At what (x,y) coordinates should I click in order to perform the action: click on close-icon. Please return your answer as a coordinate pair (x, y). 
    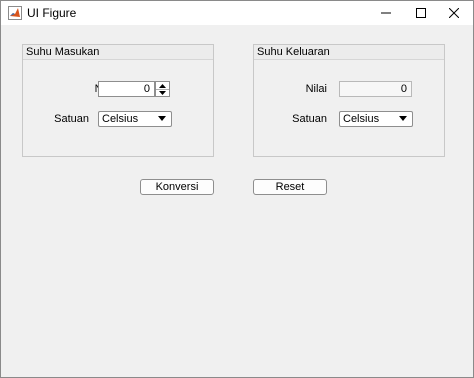
    Looking at the image, I should click on (454, 13).